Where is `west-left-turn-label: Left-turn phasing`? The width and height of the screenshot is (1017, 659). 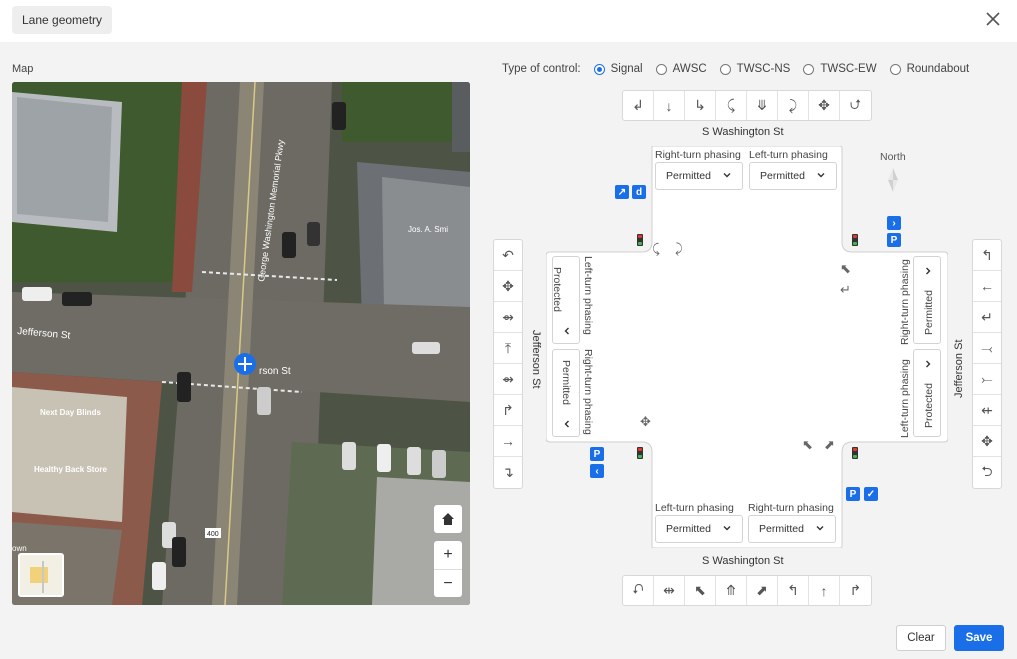
west-left-turn-label: Left-turn phasing is located at coordinates (588, 295).